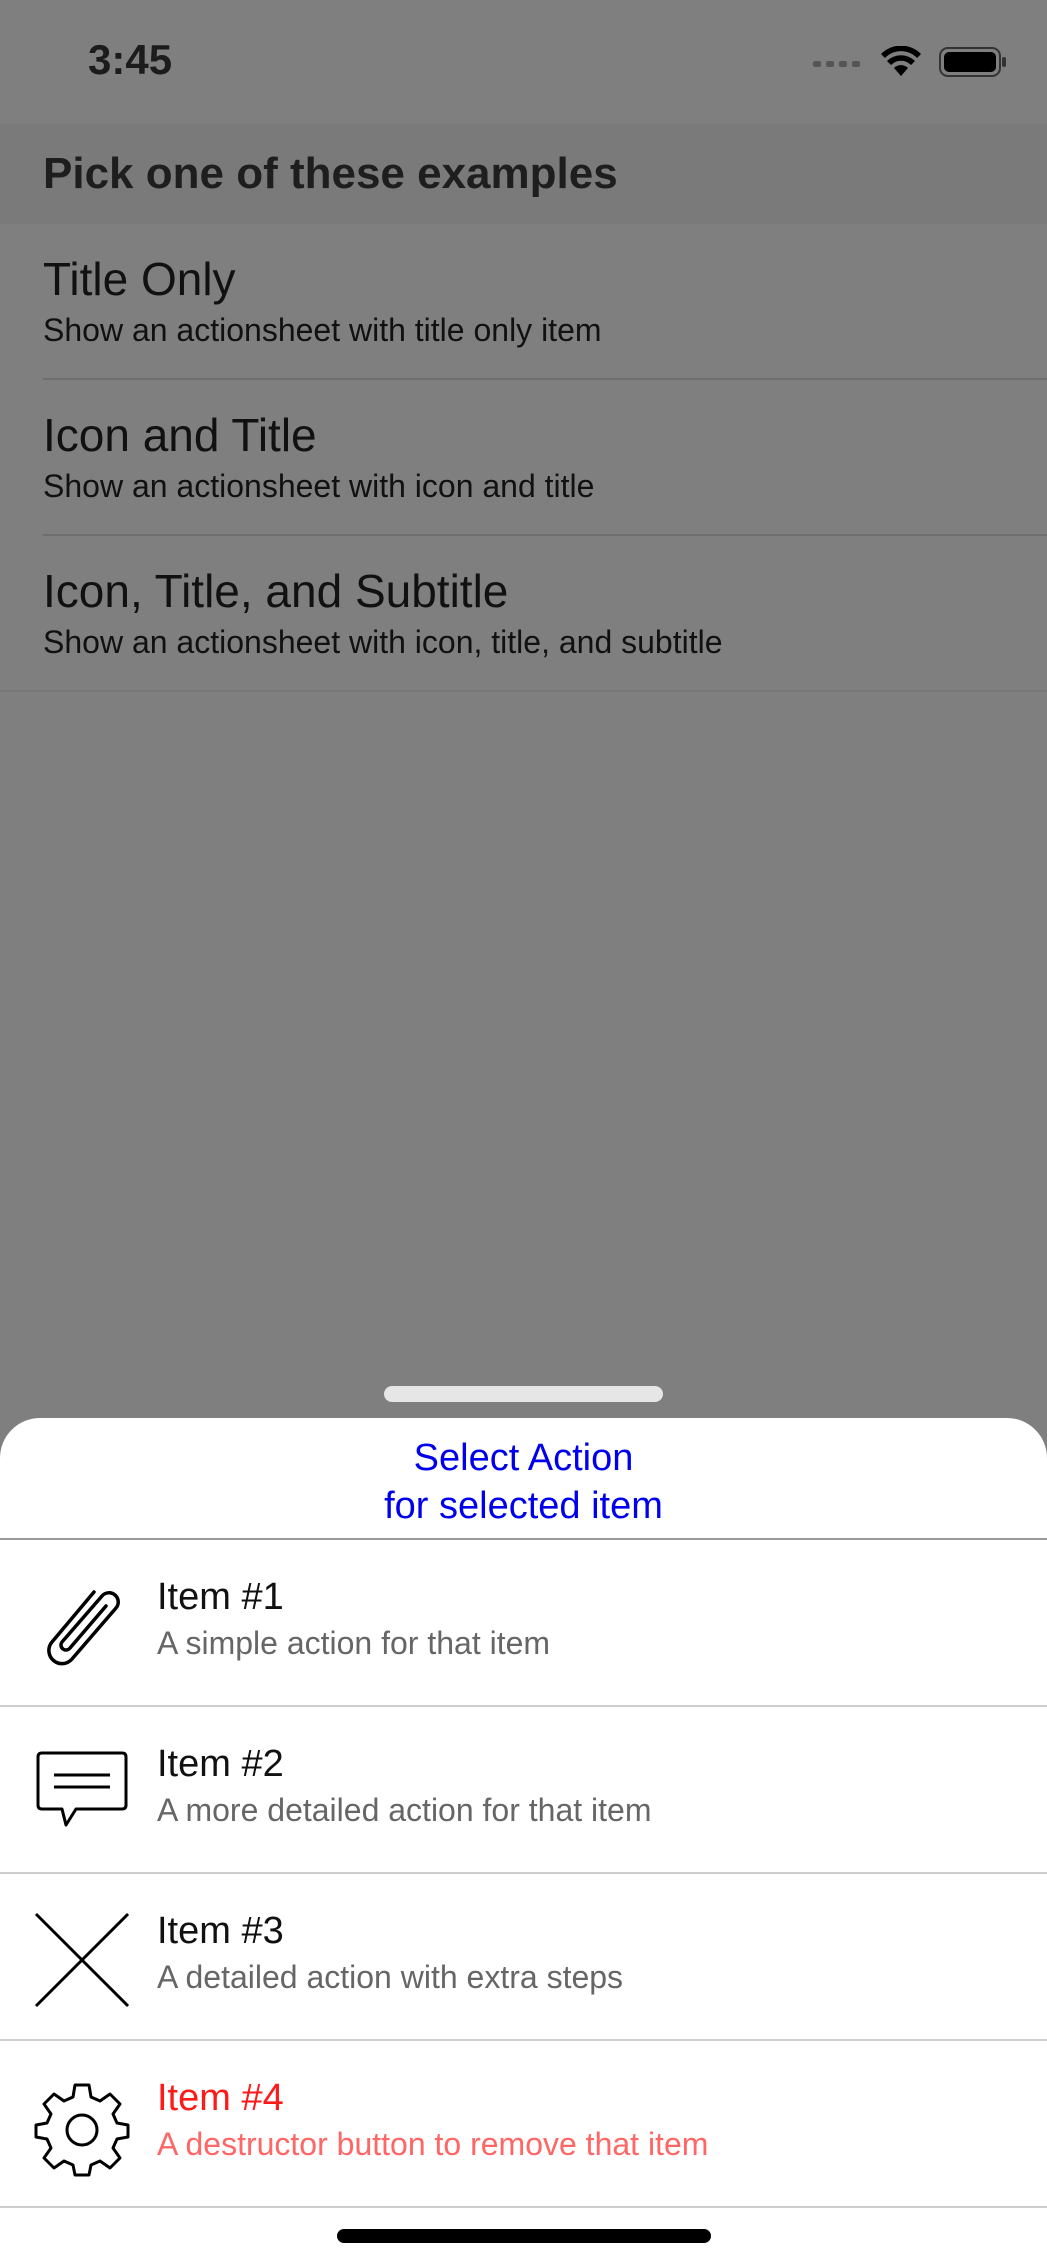 This screenshot has height=2267, width=1047. What do you see at coordinates (276, 591) in the screenshot?
I see `example-title: Icon, Title, and Subtitle` at bounding box center [276, 591].